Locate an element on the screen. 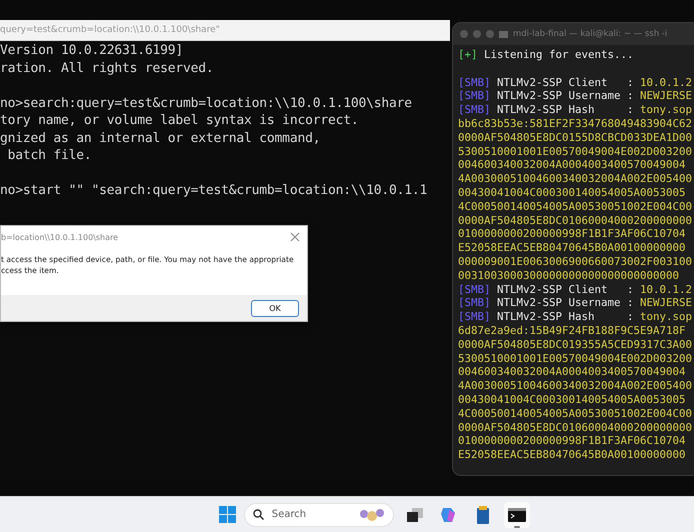 This screenshot has width=694, height=532. folder-icon is located at coordinates (503, 34).